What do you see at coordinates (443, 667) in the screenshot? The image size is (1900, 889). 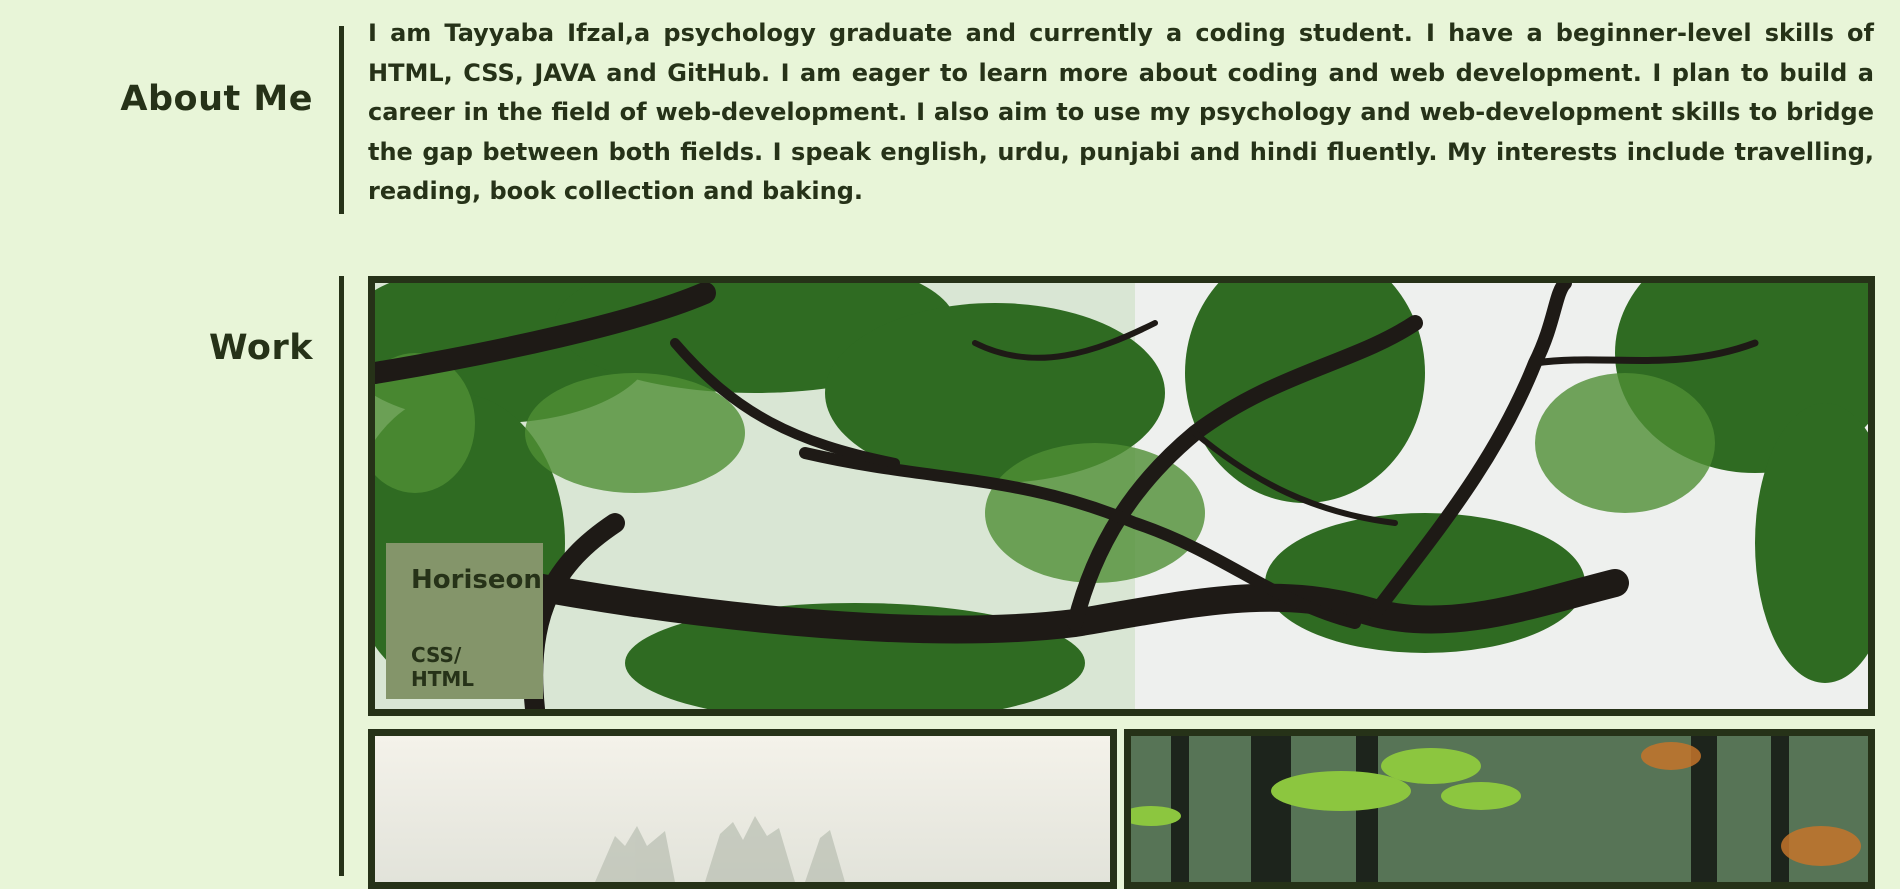 I see `project-tech: CSS/ HTML` at bounding box center [443, 667].